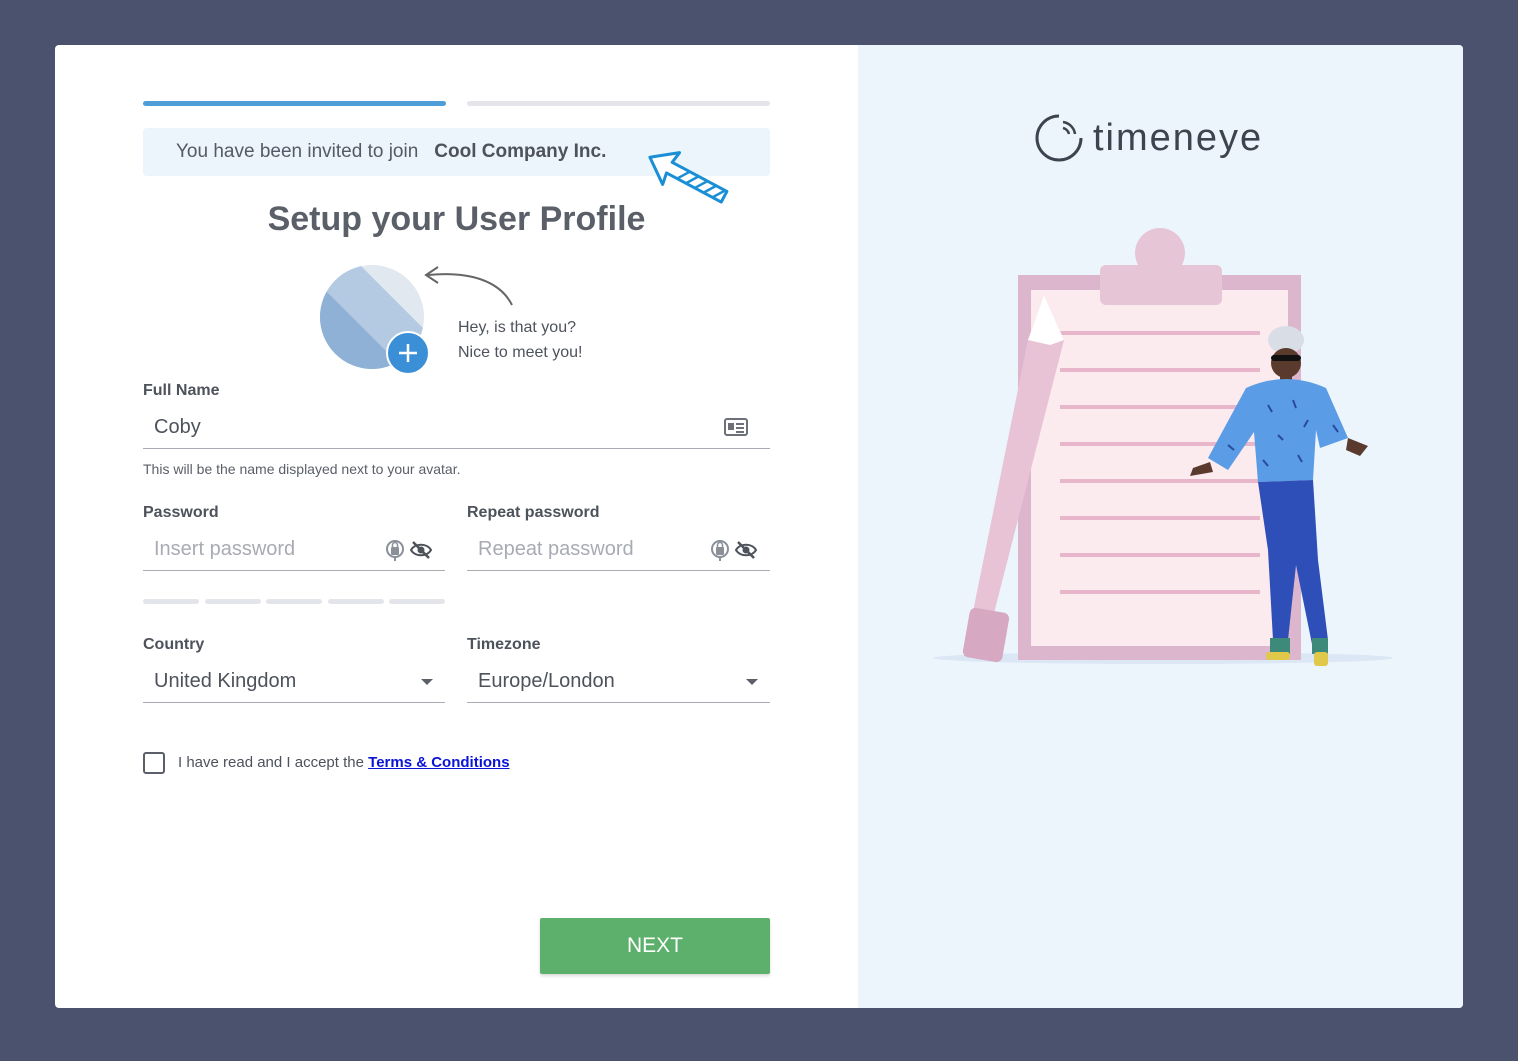 The height and width of the screenshot is (1061, 1518). What do you see at coordinates (462, 427) in the screenshot?
I see `full-name-input` at bounding box center [462, 427].